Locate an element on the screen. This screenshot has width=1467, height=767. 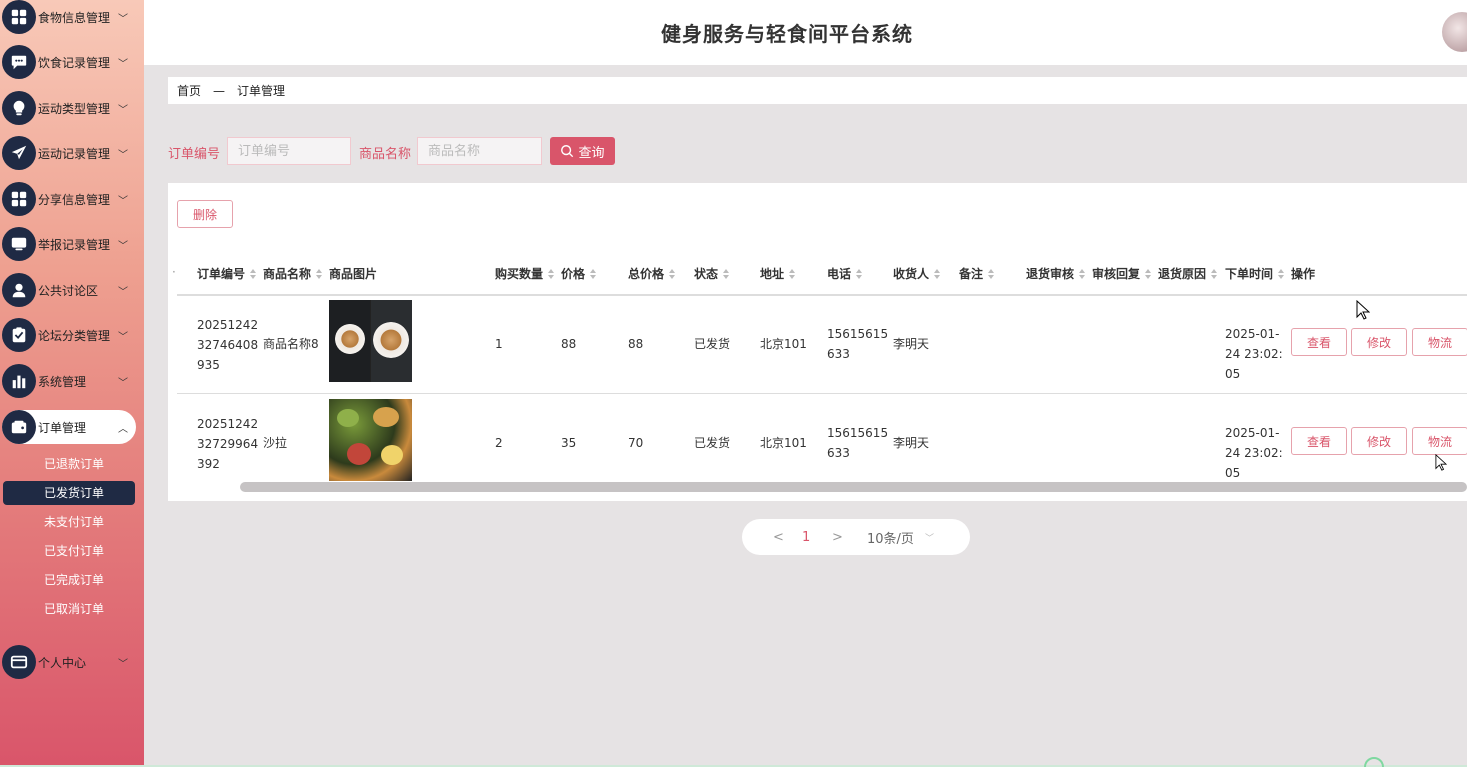
sidebar-item-share-info: 分享信息管理 ﹀ is located at coordinates (69, 199).